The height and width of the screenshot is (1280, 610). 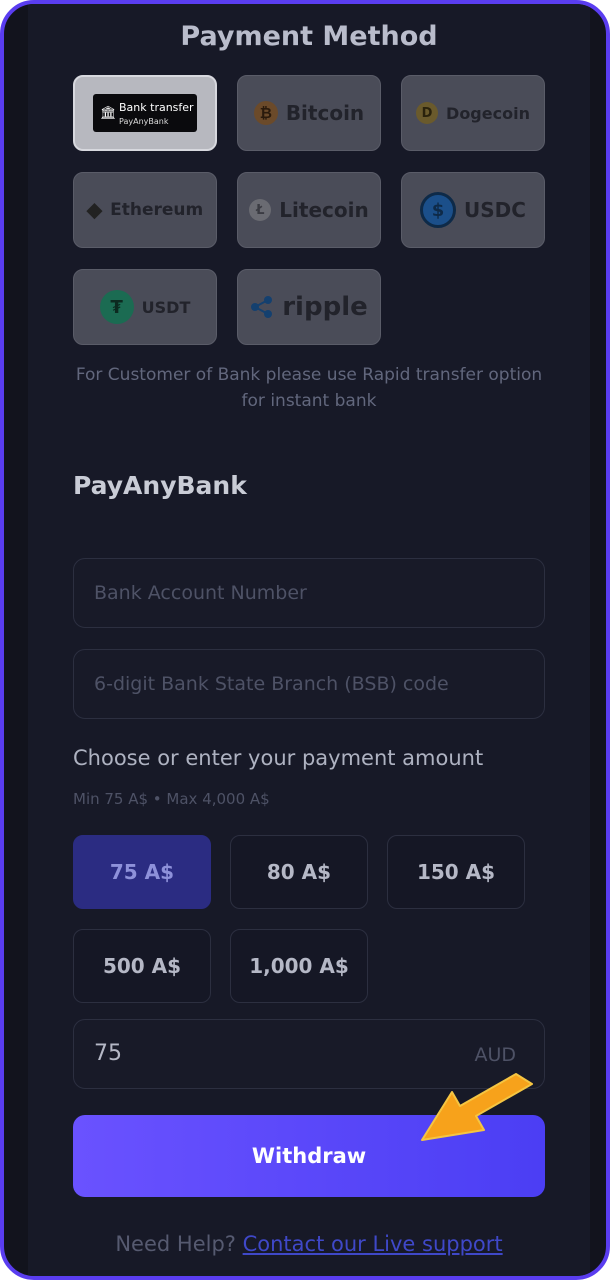 I want to click on page-title: Payment Method, so click(x=309, y=36).